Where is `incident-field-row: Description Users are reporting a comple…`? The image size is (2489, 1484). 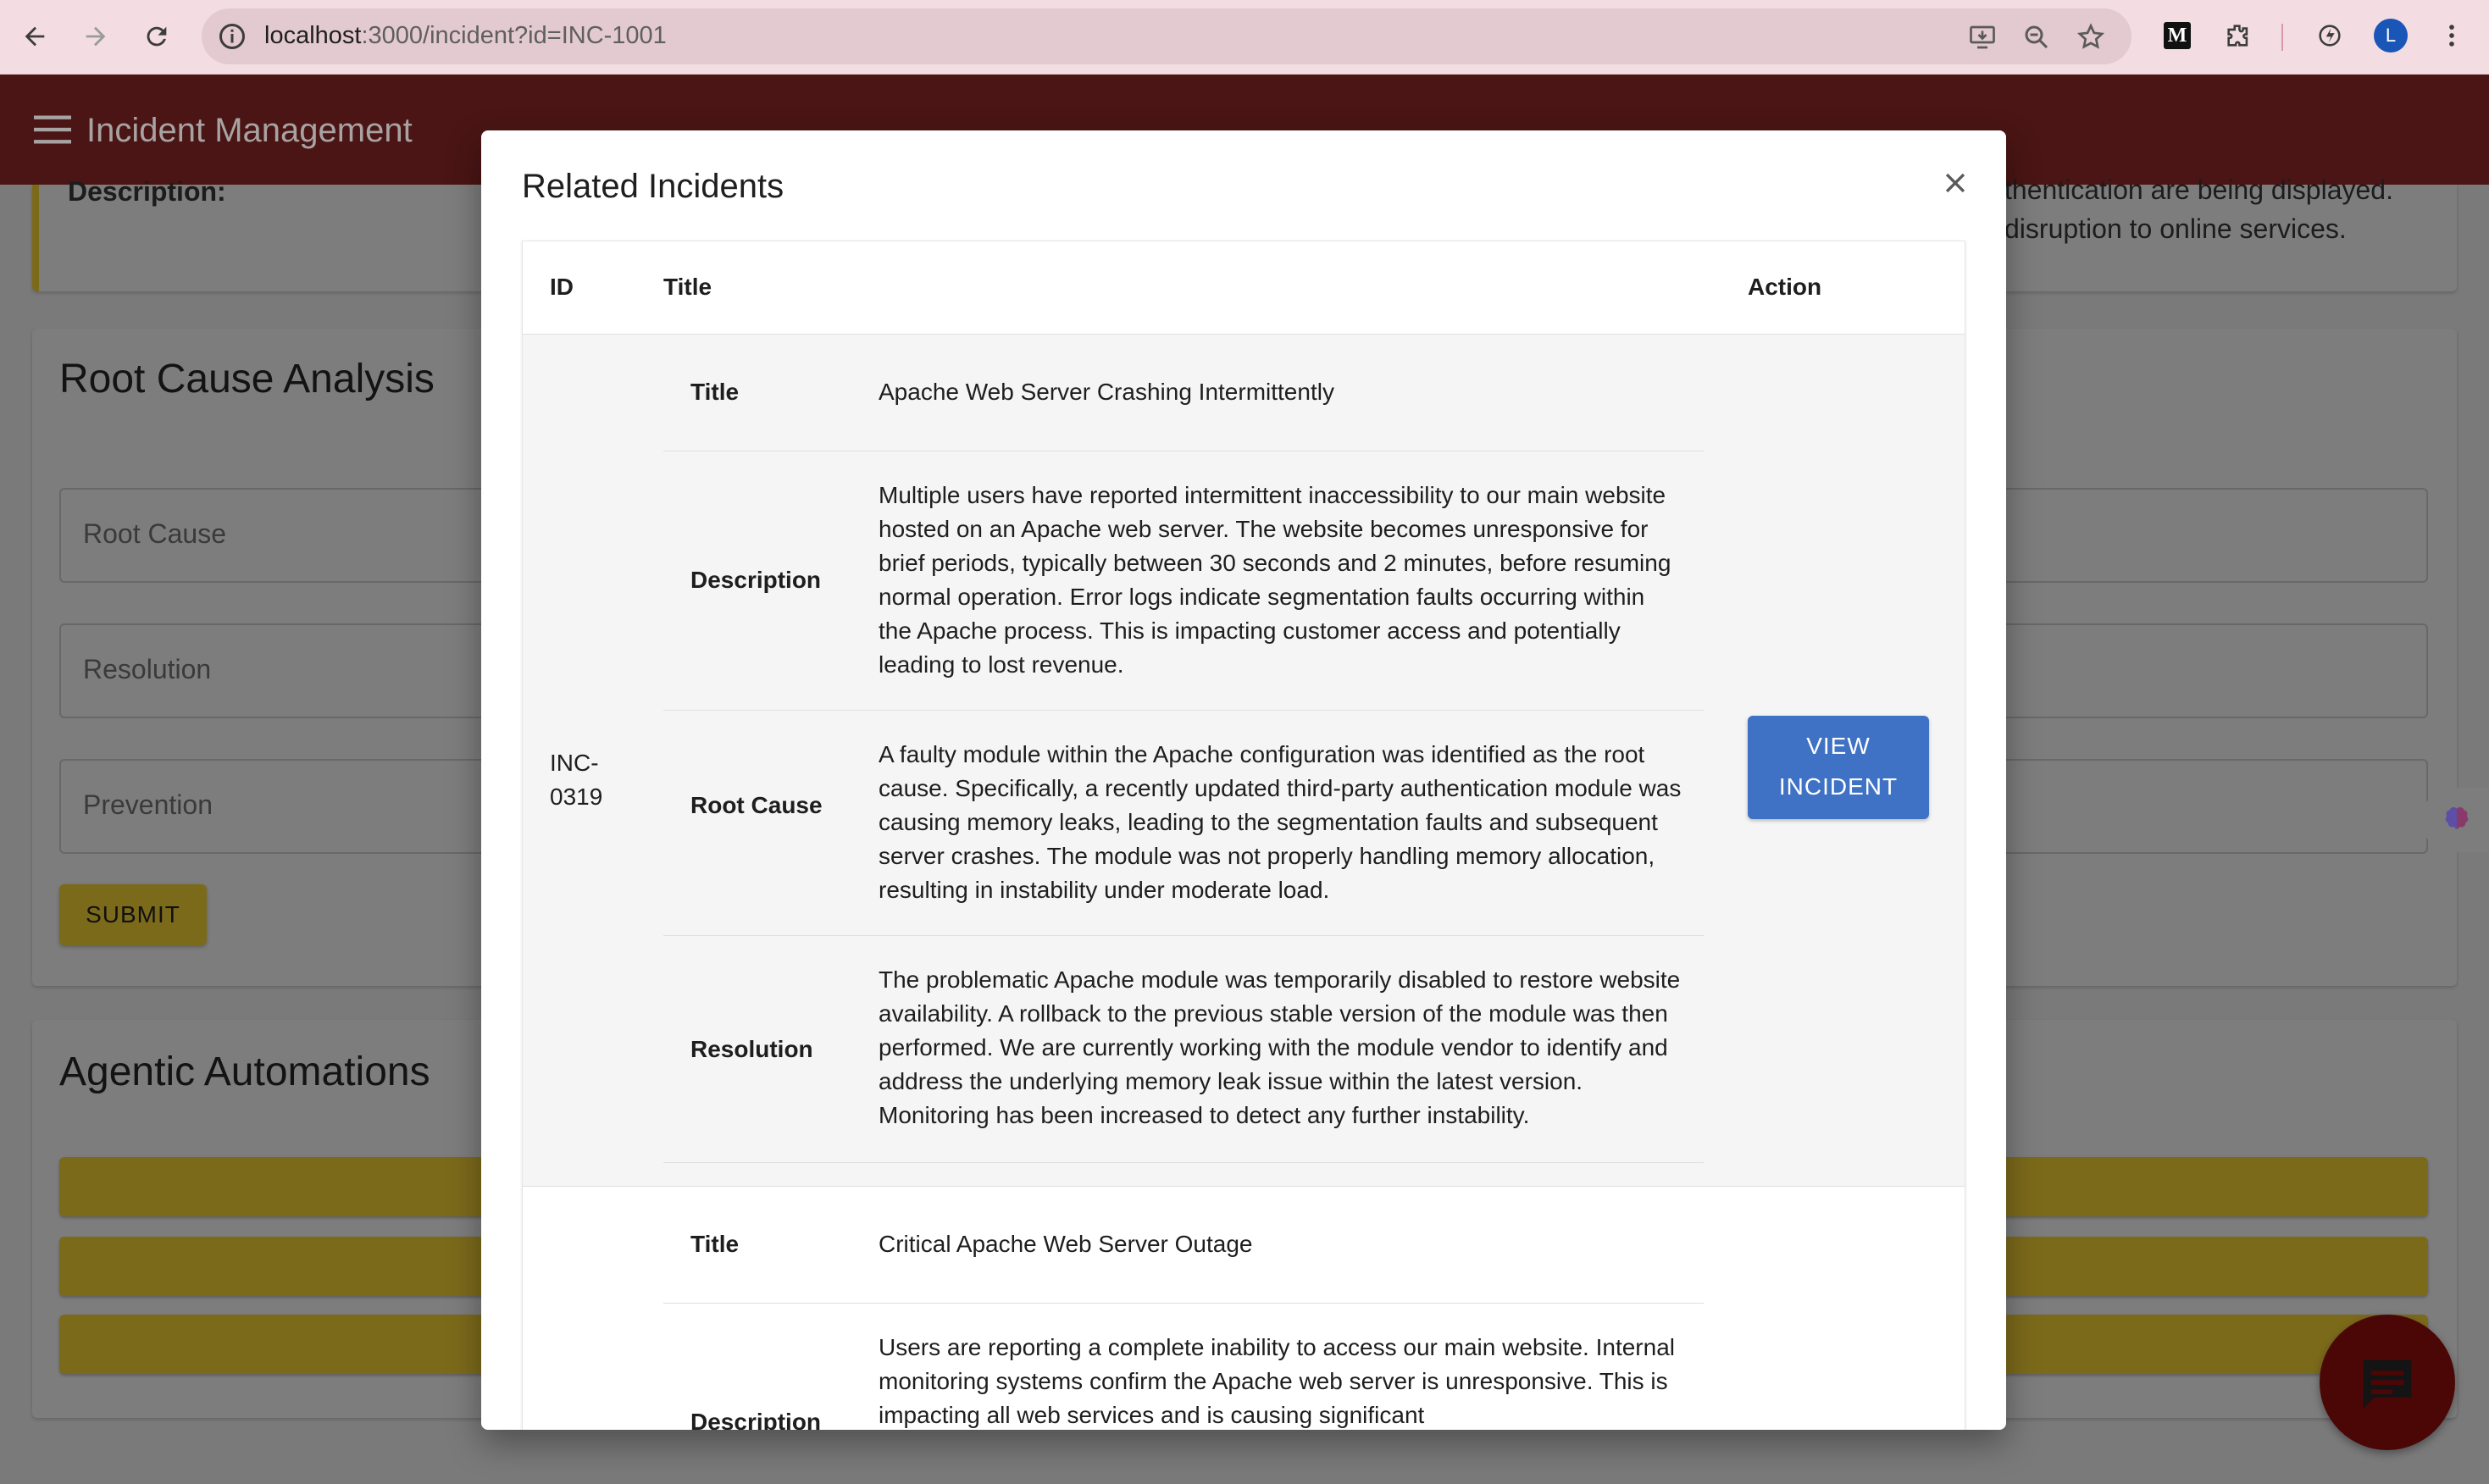 incident-field-row: Description Users are reporting a comple… is located at coordinates (1183, 1367).